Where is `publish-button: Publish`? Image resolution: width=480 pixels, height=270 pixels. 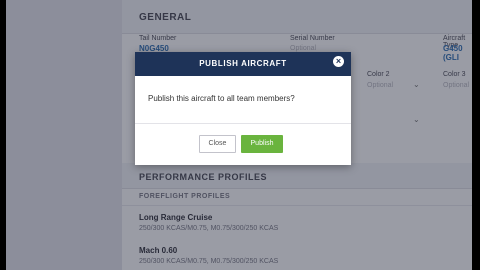 publish-button: Publish is located at coordinates (262, 144).